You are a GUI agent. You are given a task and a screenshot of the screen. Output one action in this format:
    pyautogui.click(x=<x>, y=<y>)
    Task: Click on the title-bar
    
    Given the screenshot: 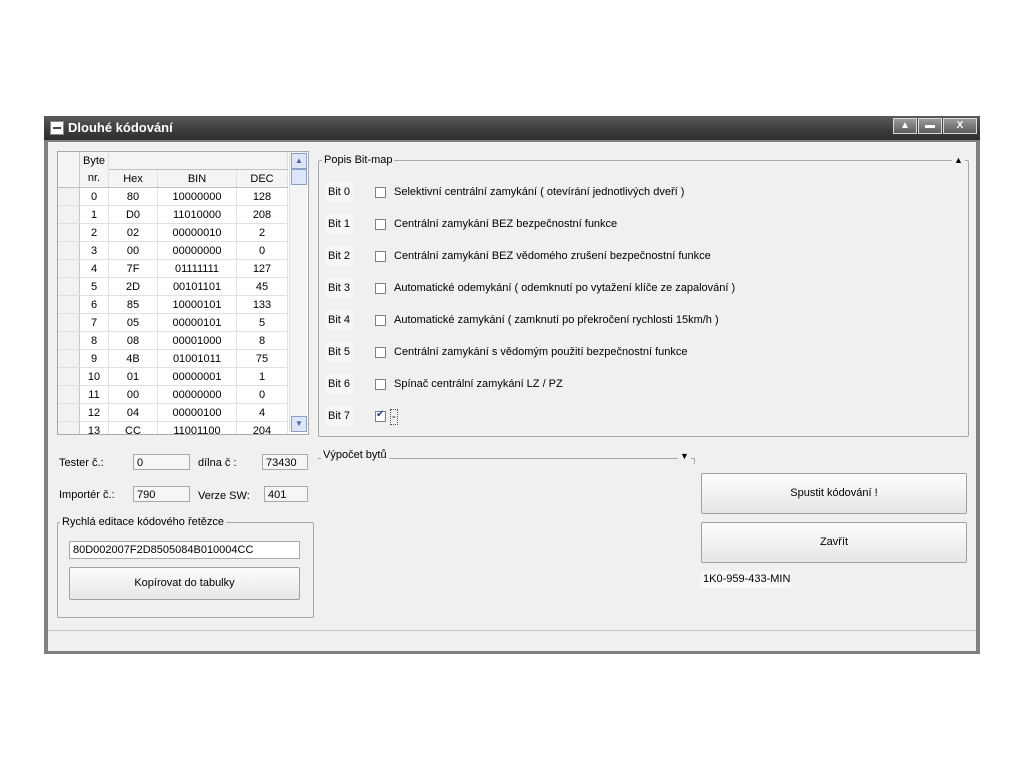 What is the action you would take?
    pyautogui.click(x=512, y=128)
    